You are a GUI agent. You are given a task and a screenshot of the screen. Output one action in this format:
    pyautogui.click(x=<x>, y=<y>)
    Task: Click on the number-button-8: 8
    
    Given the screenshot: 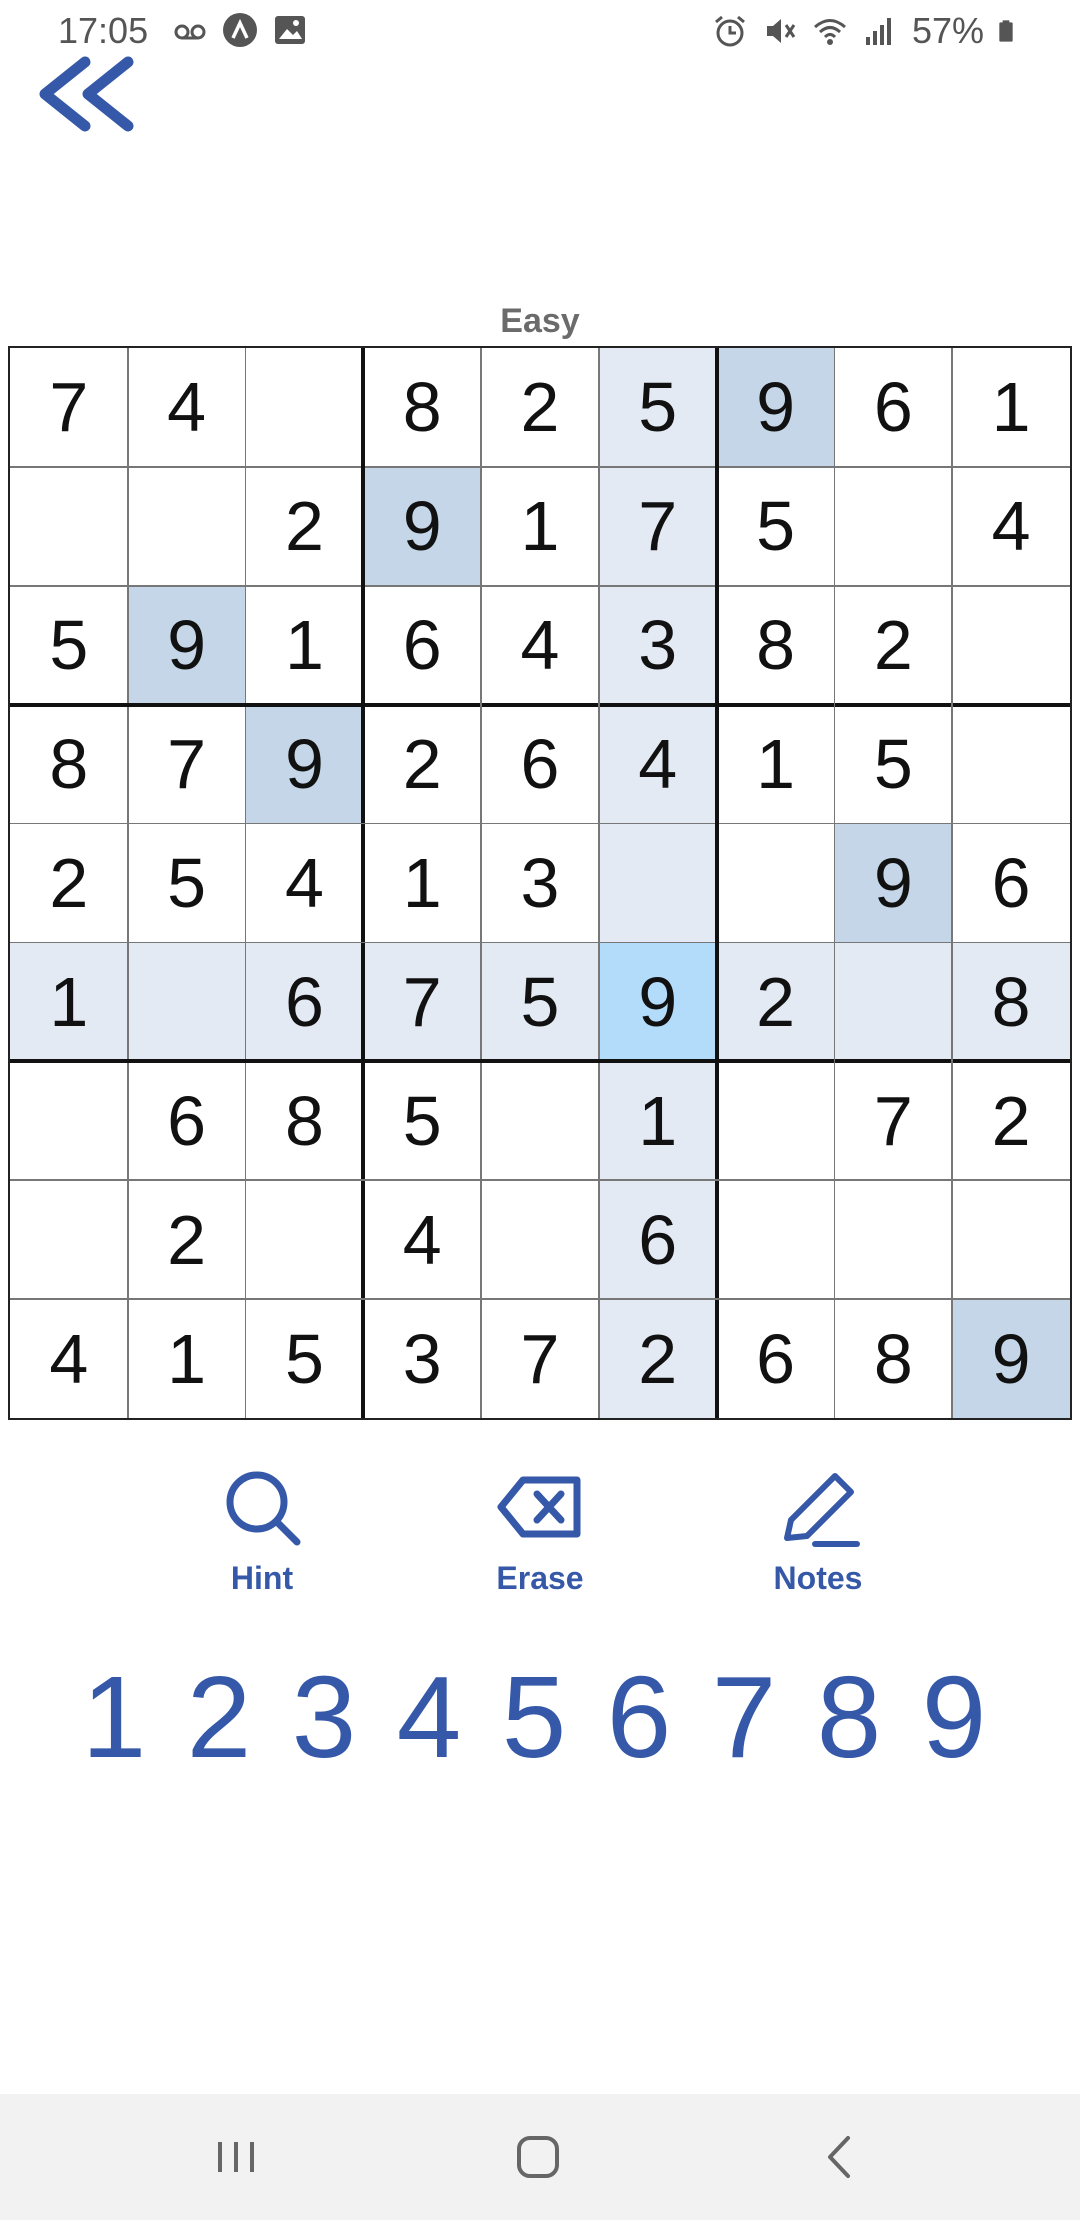 What is the action you would take?
    pyautogui.click(x=849, y=1717)
    